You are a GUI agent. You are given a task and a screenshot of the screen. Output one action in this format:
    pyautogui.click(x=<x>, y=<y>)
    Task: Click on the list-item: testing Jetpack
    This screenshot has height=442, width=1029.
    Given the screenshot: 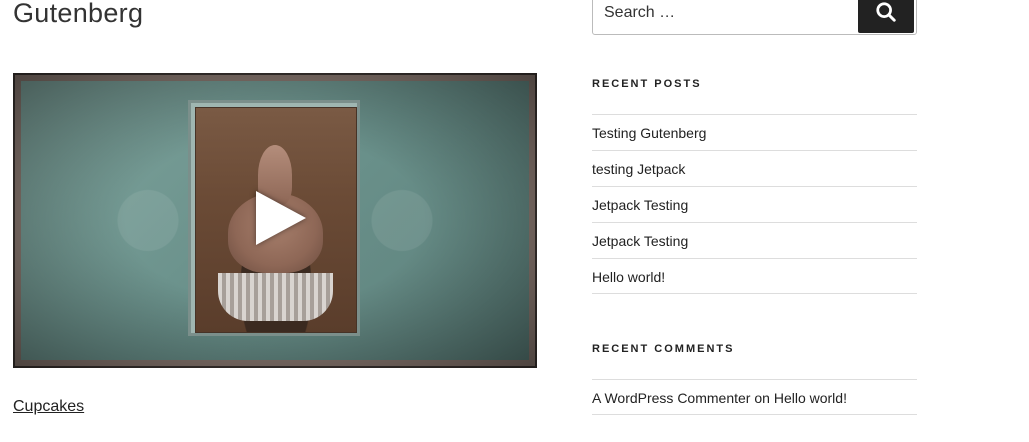 What is the action you would take?
    pyautogui.click(x=754, y=168)
    